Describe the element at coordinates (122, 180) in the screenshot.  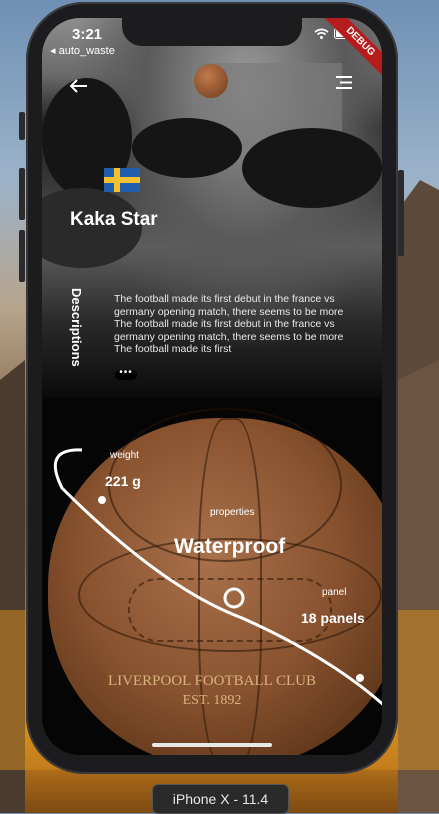
I see `sweden-flag-icon` at that location.